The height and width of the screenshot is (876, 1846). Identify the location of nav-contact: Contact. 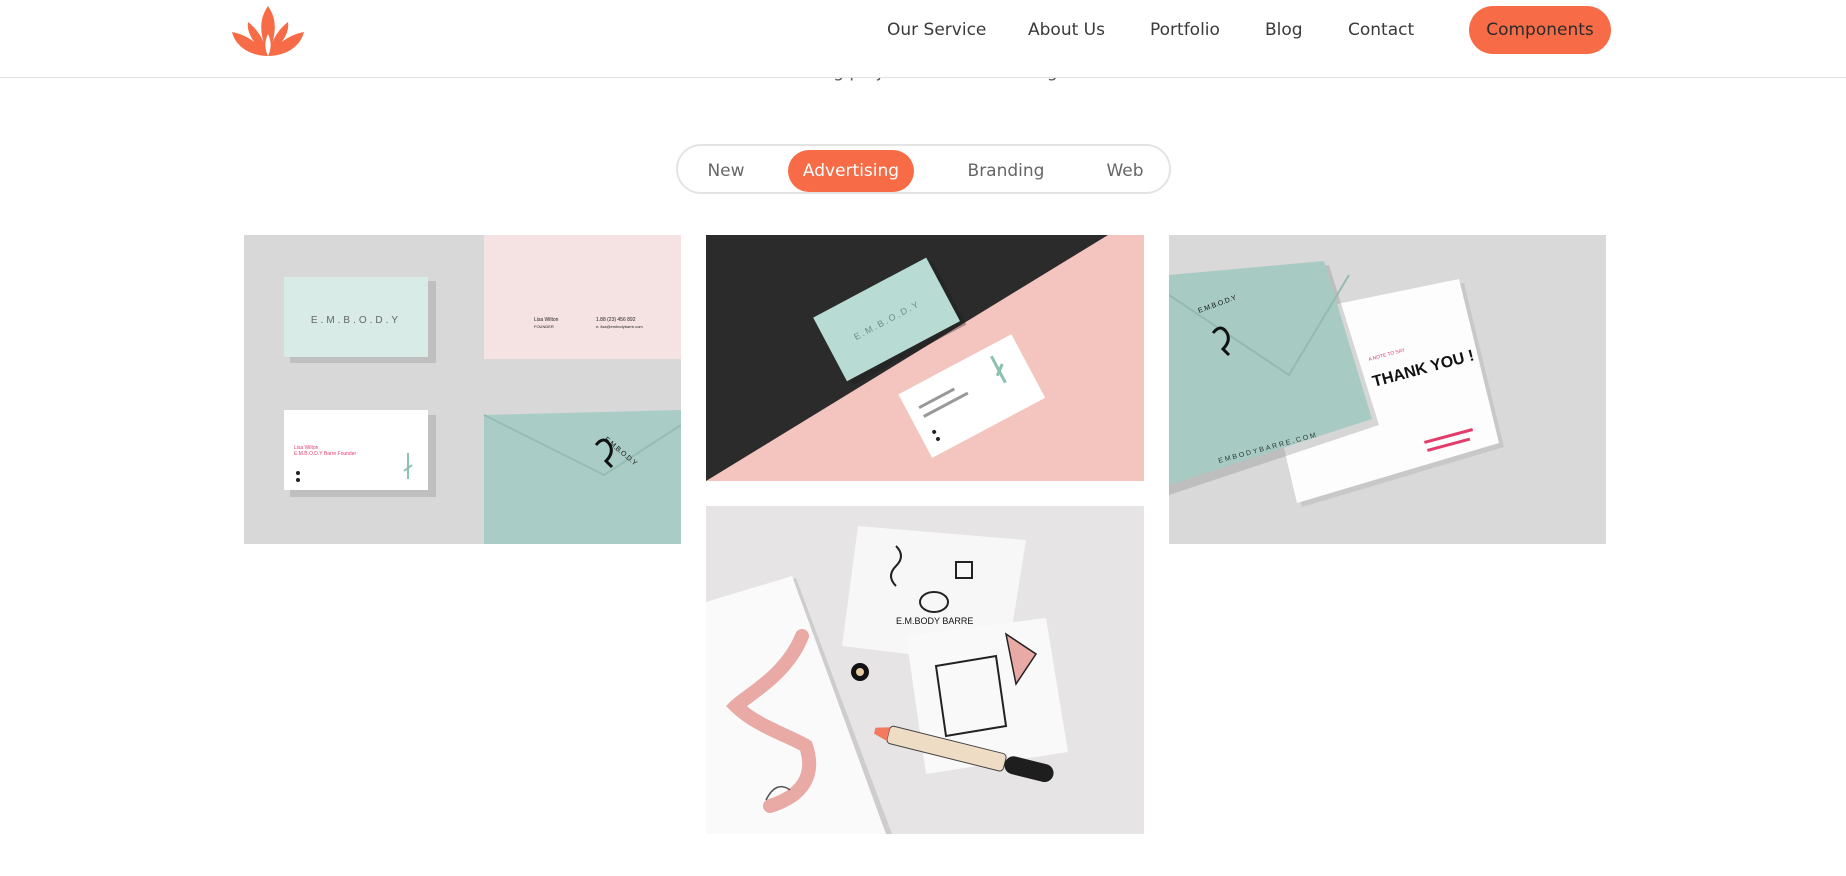
(1381, 30).